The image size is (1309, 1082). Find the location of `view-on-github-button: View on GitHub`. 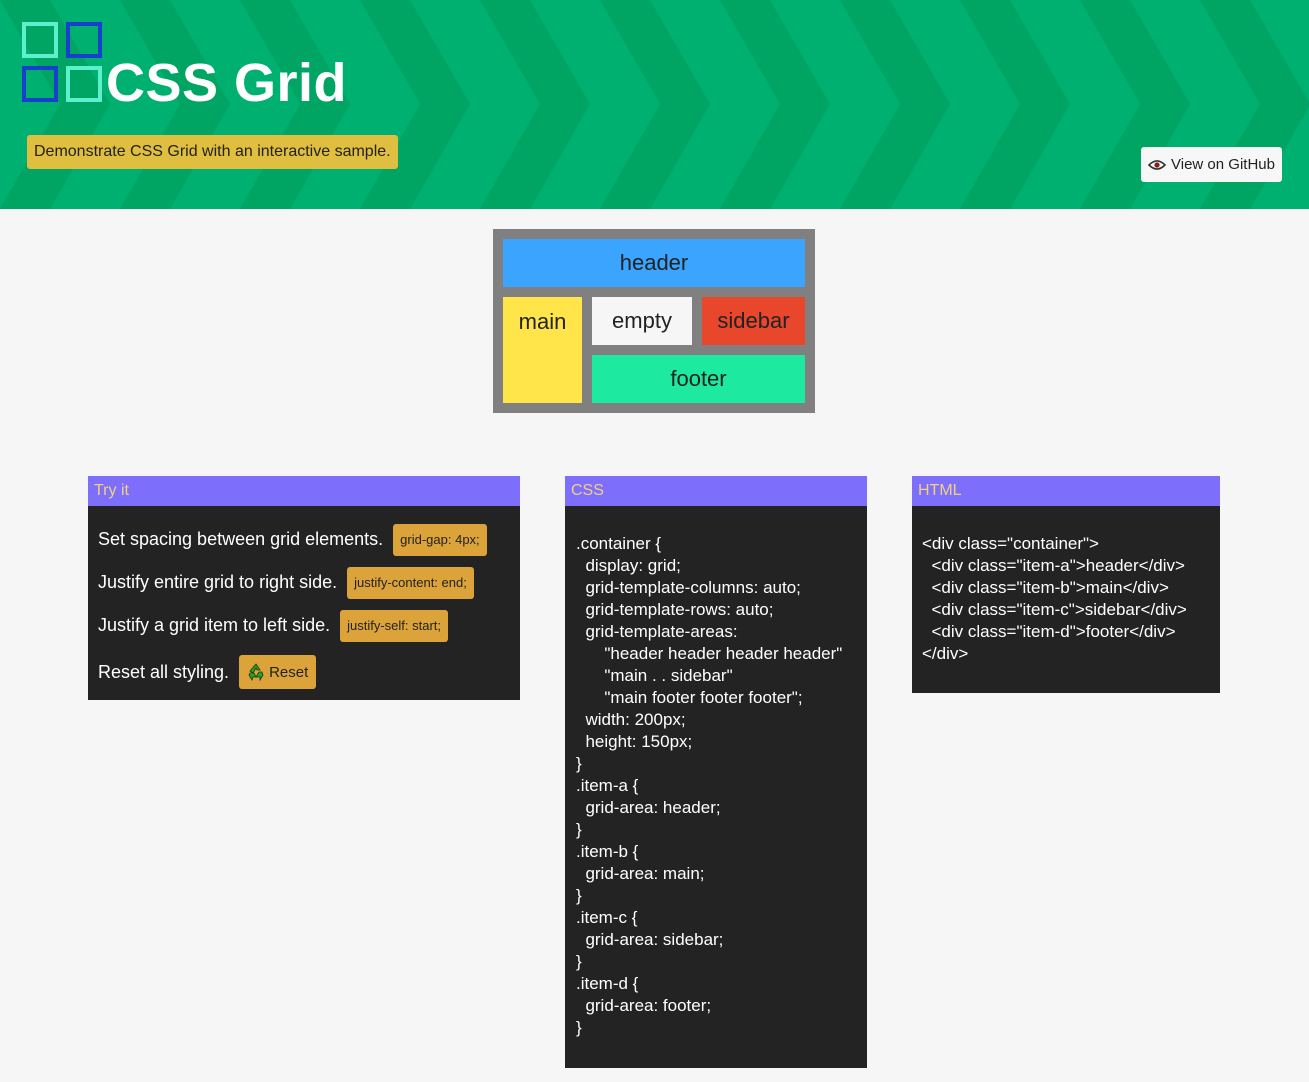

view-on-github-button: View on GitHub is located at coordinates (1211, 164).